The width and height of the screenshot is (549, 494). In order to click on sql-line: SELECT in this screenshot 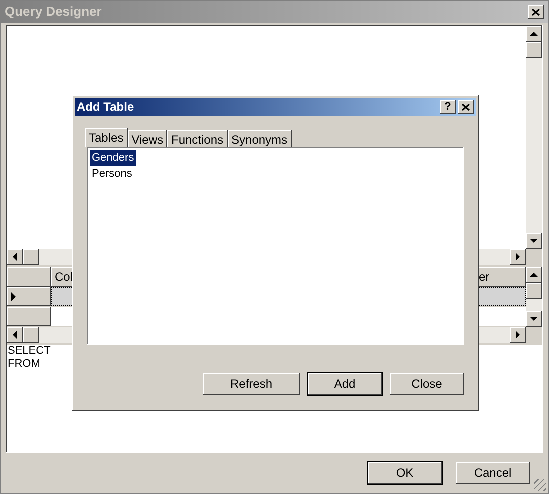, I will do `click(29, 351)`.